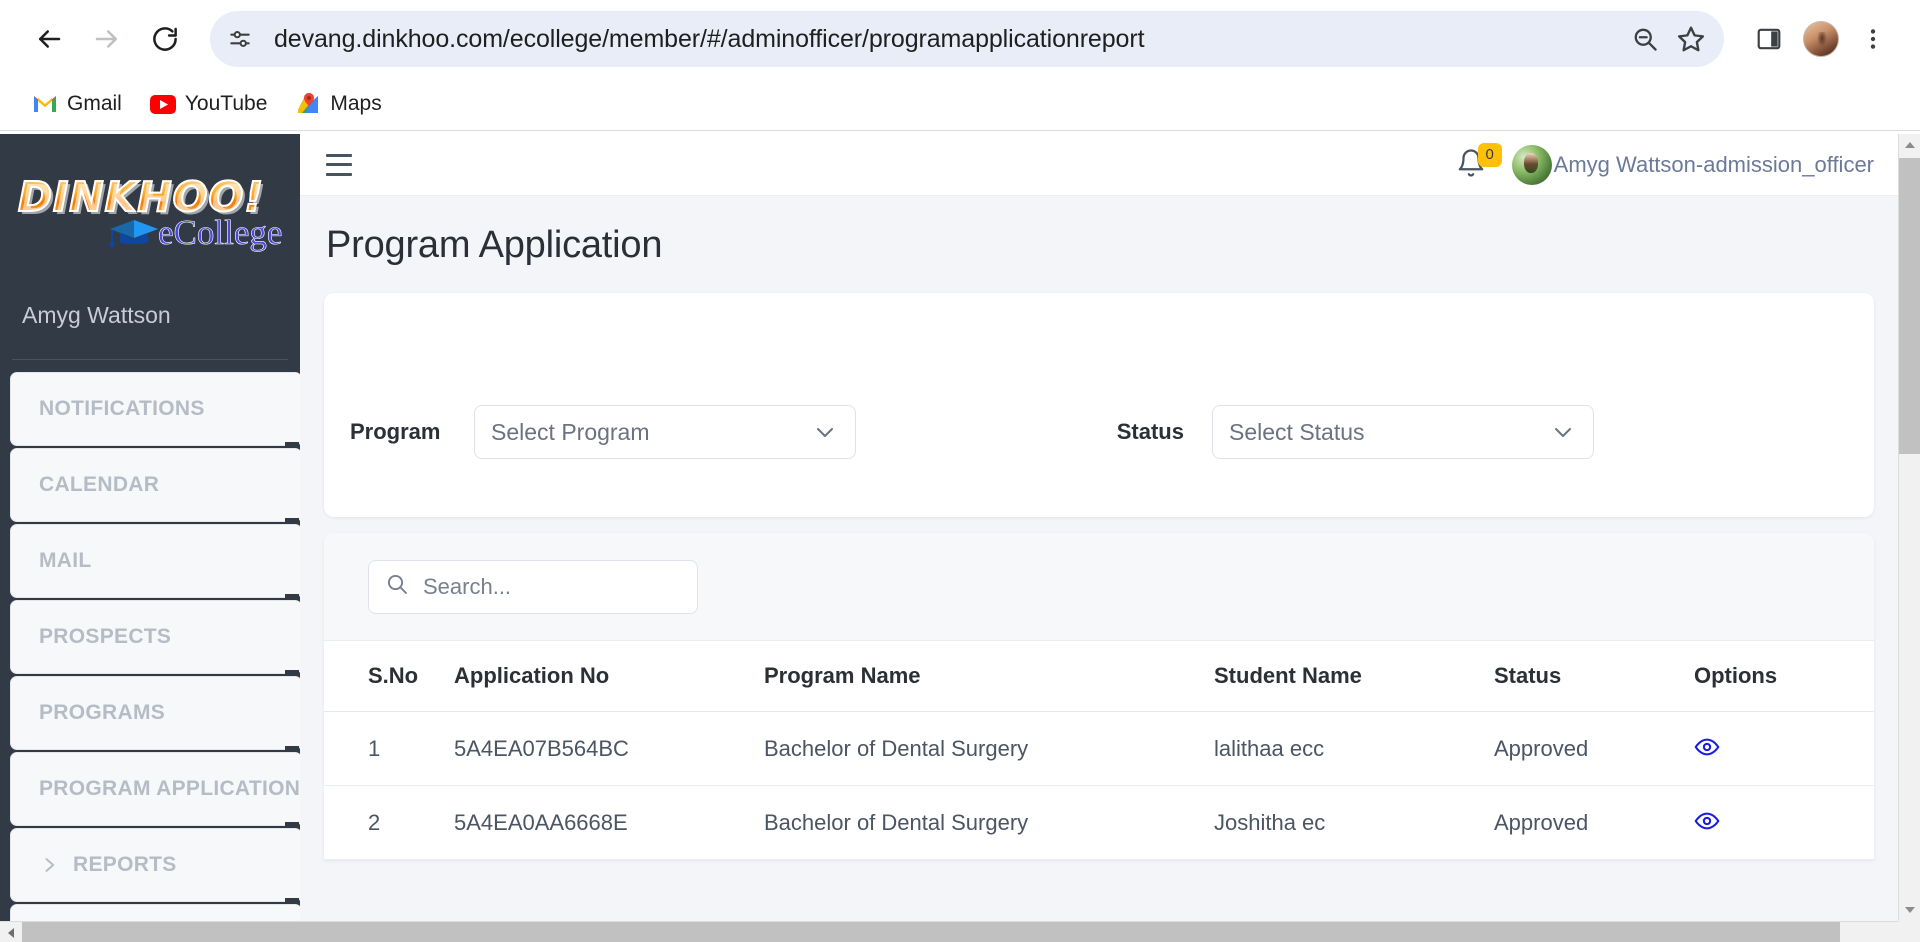 This screenshot has height=942, width=1920. Describe the element at coordinates (609, 748) in the screenshot. I see `cell-appno: 5A4EA07B564BC` at that location.